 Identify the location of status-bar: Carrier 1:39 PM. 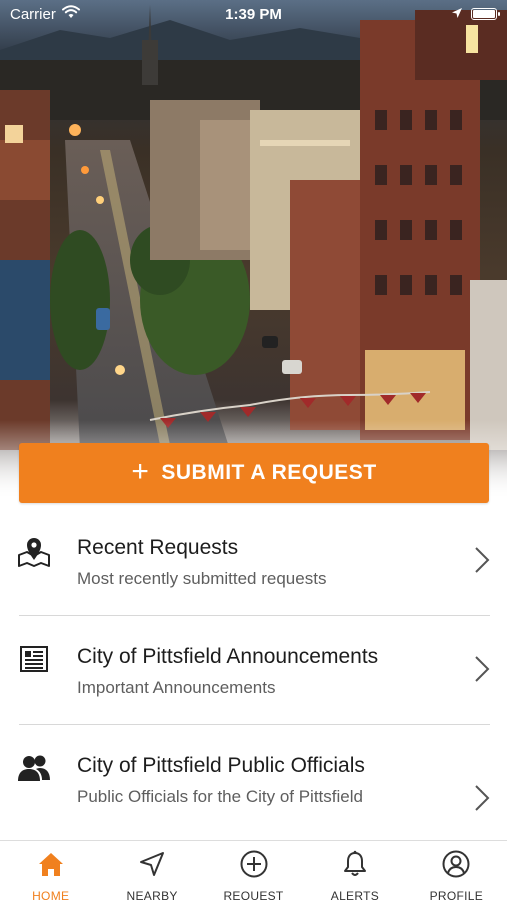
(253, 14).